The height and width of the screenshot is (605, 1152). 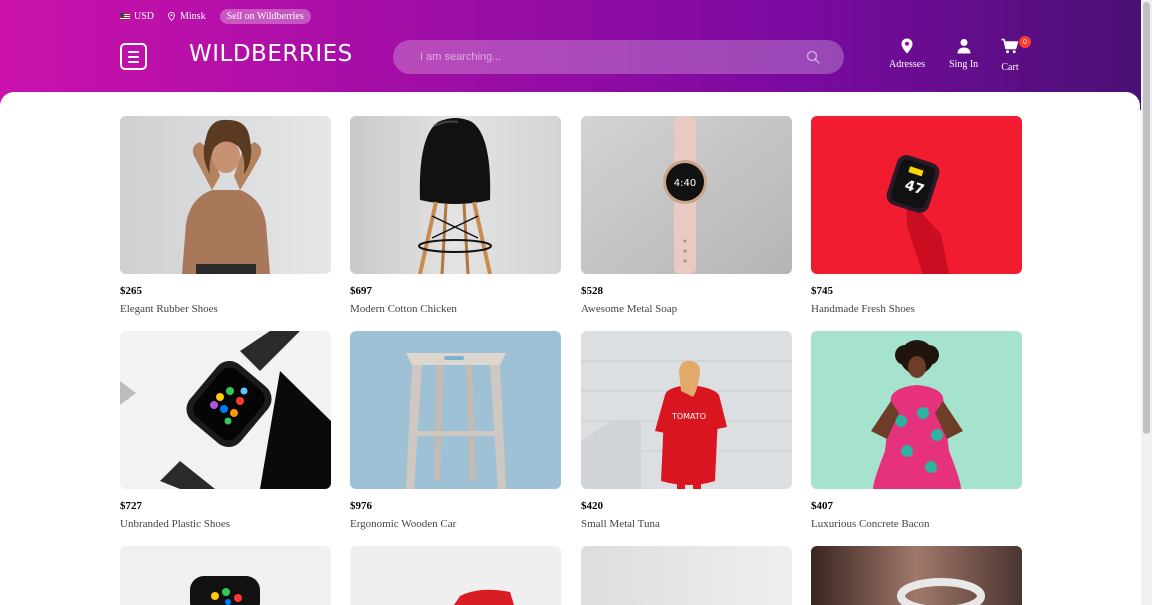 What do you see at coordinates (822, 506) in the screenshot?
I see `product-price: $407` at bounding box center [822, 506].